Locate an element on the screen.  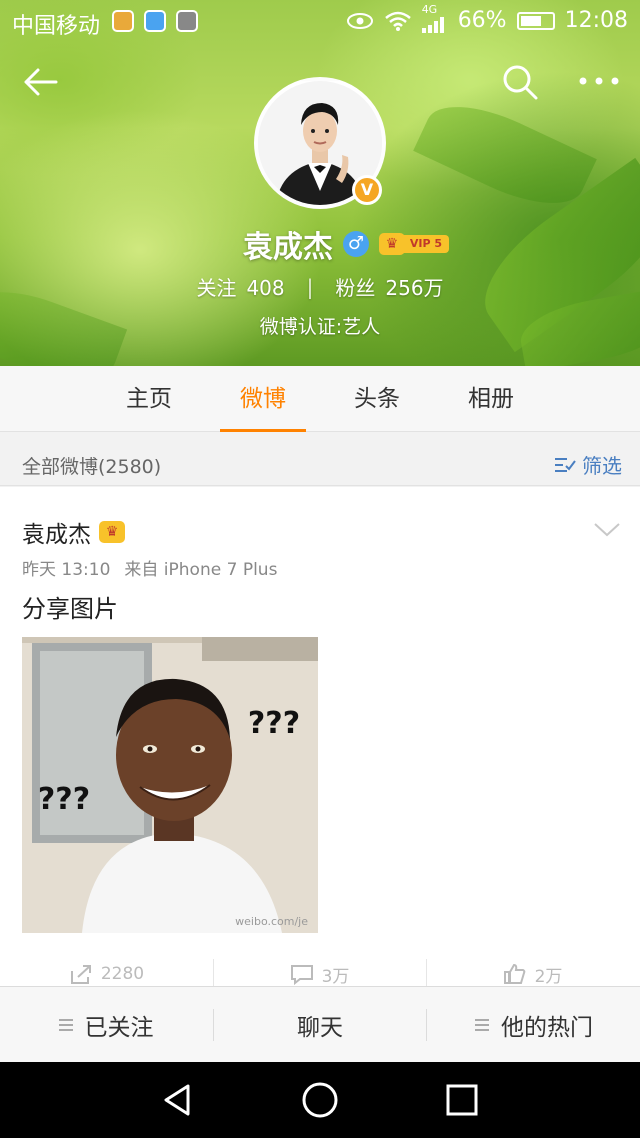
post-menu-button is located at coordinates (607, 529).